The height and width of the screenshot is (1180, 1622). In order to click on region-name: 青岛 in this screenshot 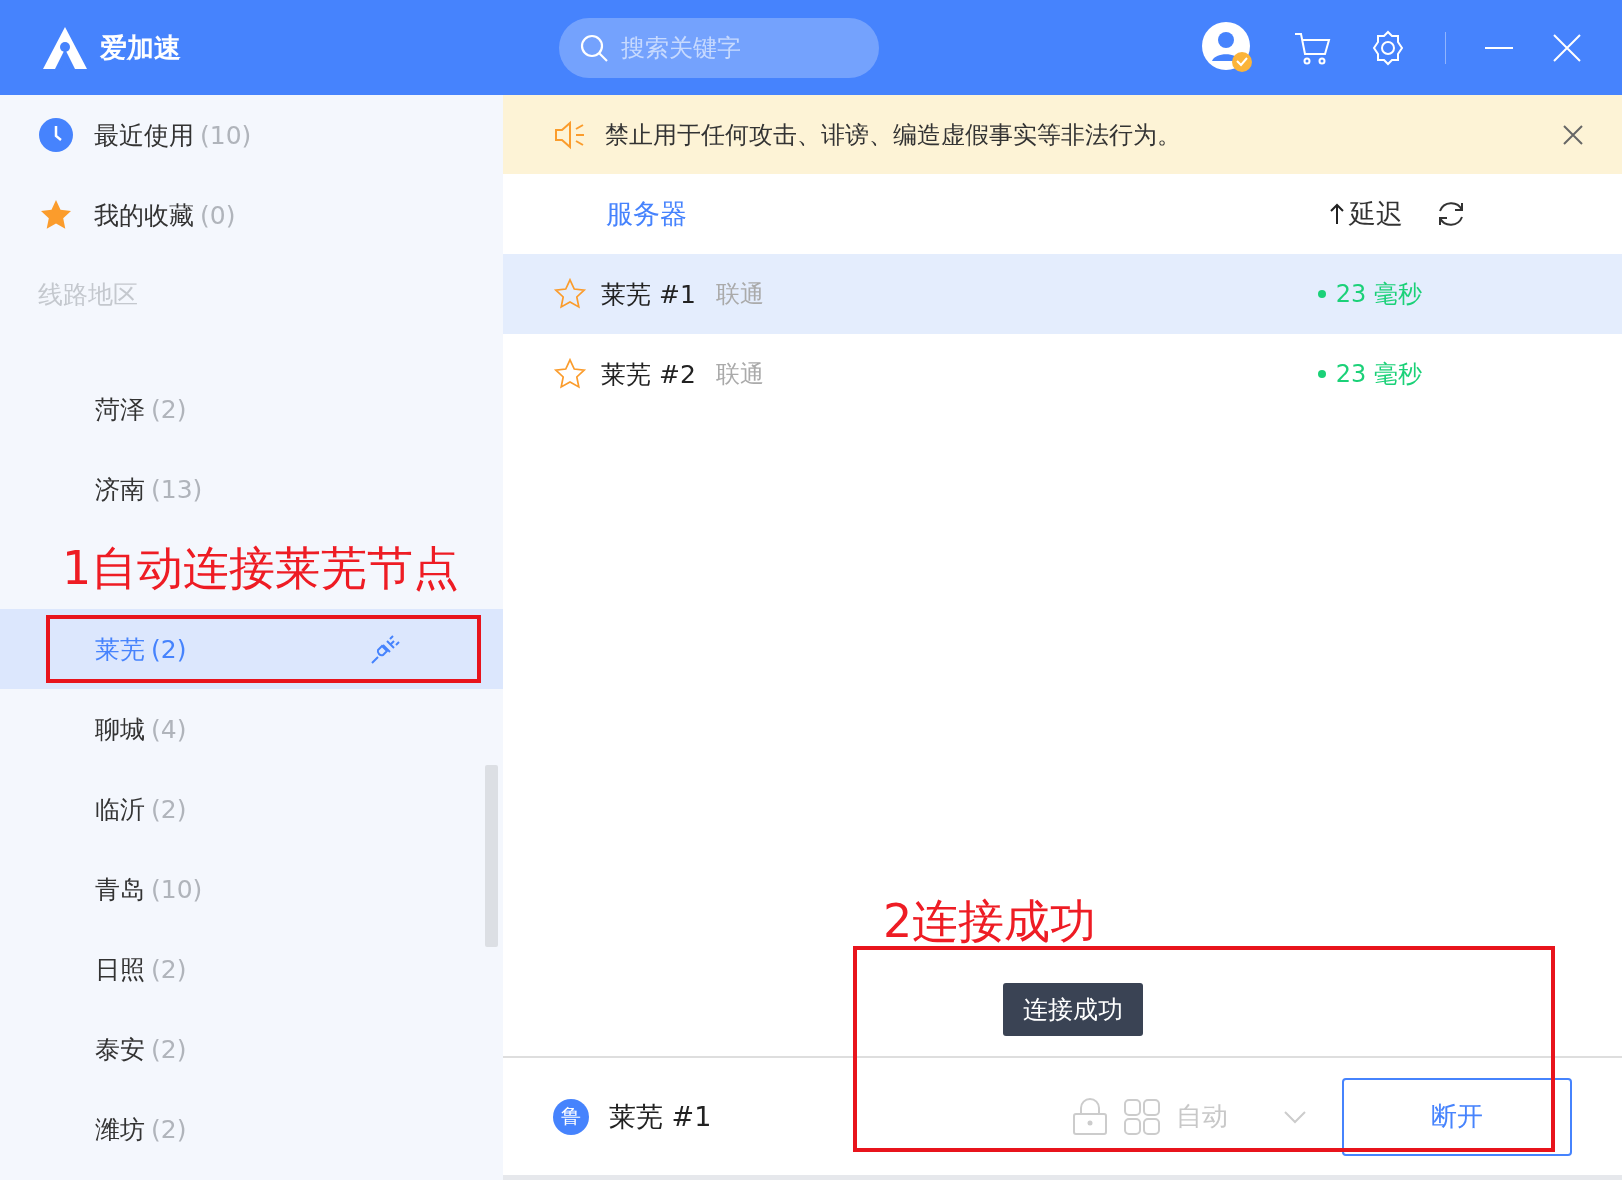, I will do `click(120, 889)`.